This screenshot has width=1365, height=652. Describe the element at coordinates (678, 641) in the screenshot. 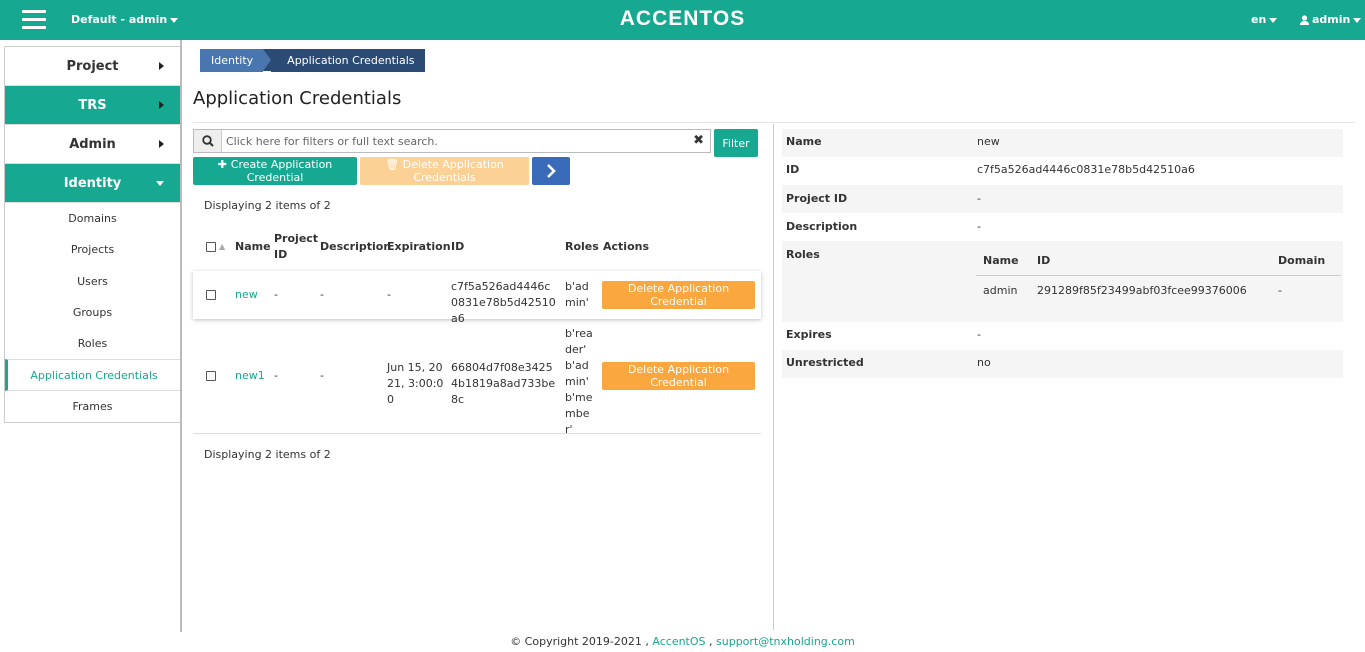

I see `footer-brand-link: AccentOS` at that location.